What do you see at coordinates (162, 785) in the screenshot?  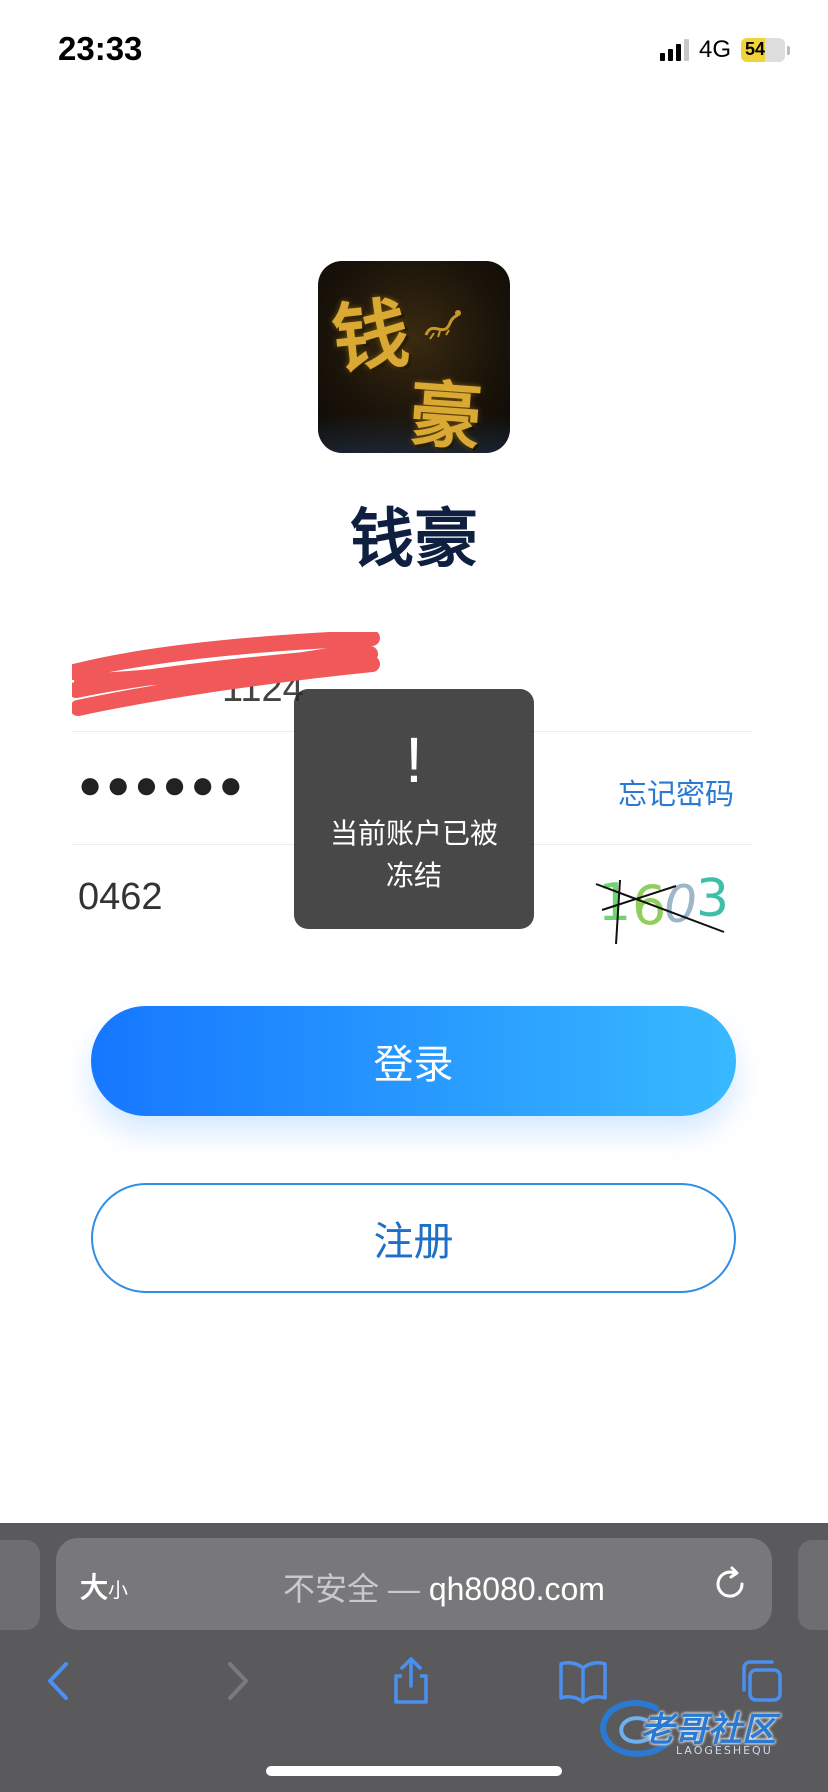 I see `password-input-value: ●●●●●●` at bounding box center [162, 785].